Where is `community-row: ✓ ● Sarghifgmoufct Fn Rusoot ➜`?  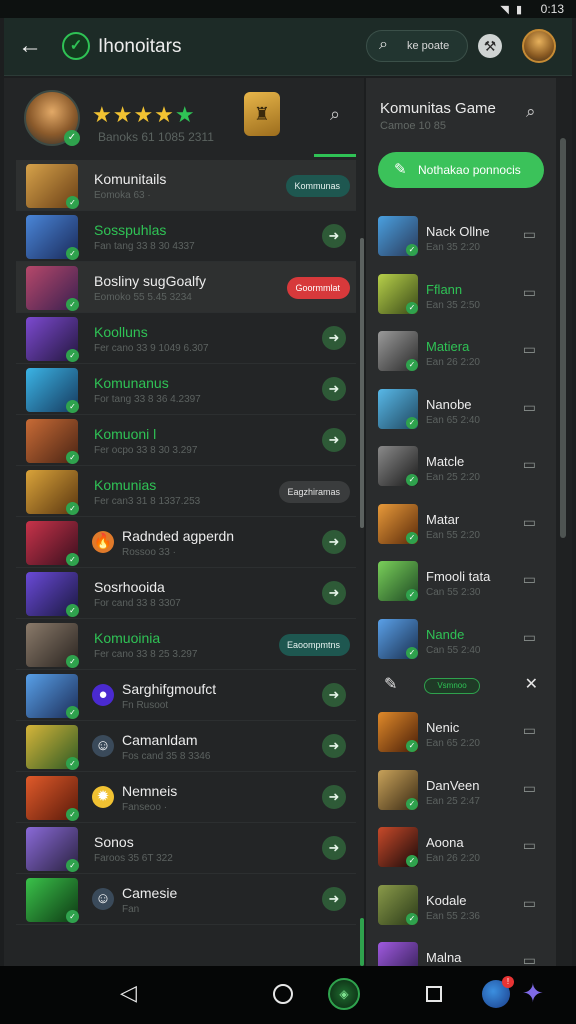 community-row: ✓ ● Sarghifgmoufct Fn Rusoot ➜ is located at coordinates (186, 695).